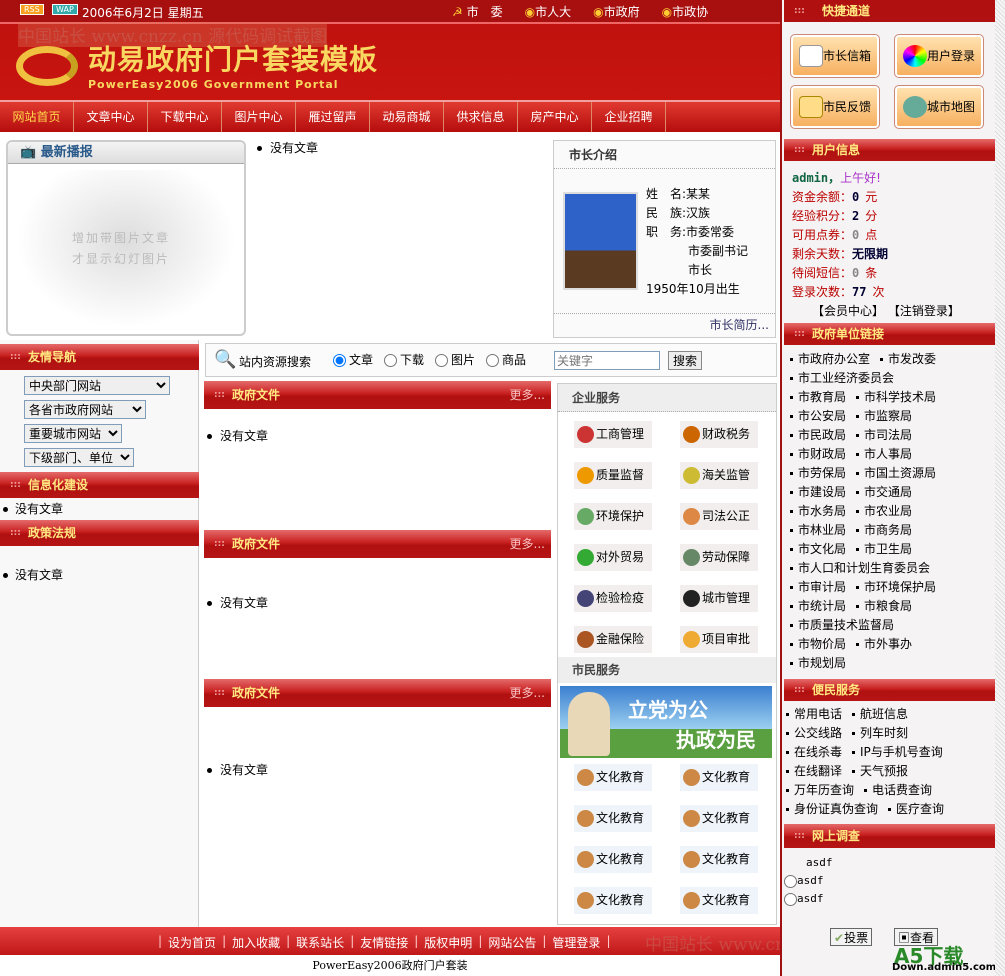 The height and width of the screenshot is (976, 1005). I want to click on sub-dept-select: 下级部门、单位, so click(79, 457).